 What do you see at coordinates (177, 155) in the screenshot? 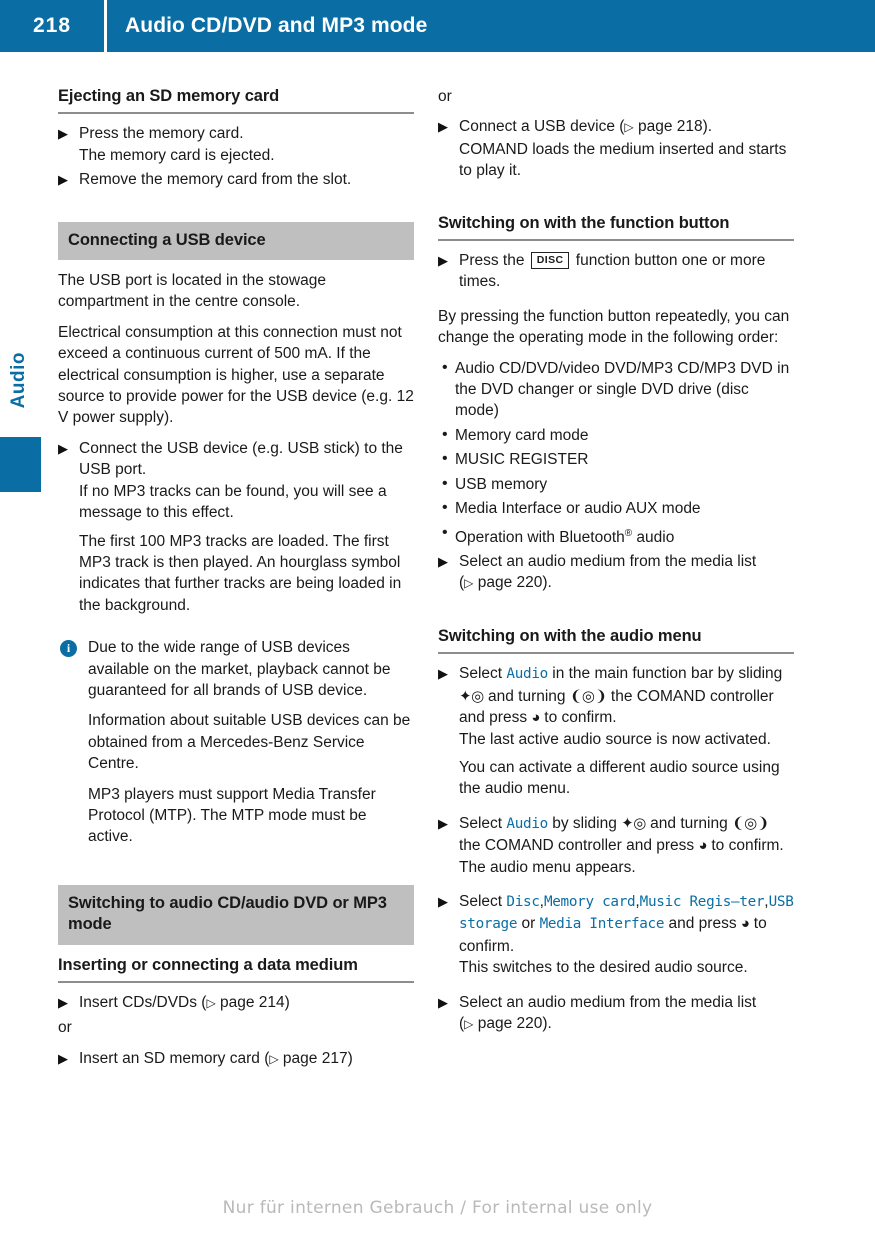
I see `step-result-text: The memory card is ejected.` at bounding box center [177, 155].